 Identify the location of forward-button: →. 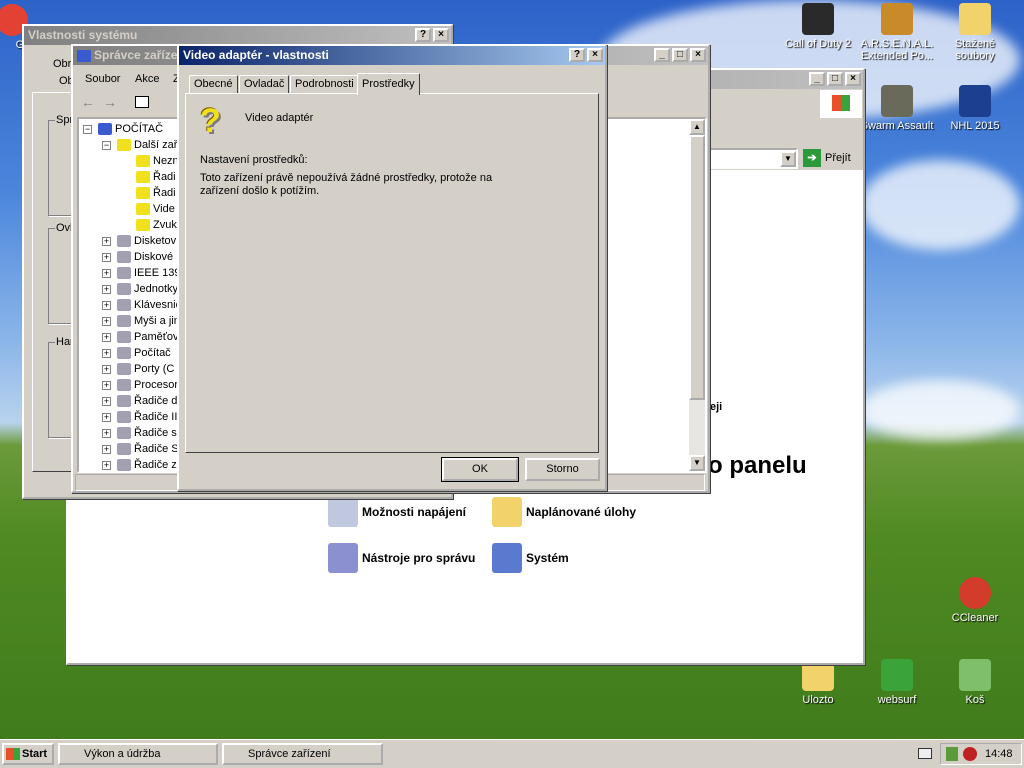
(110, 102).